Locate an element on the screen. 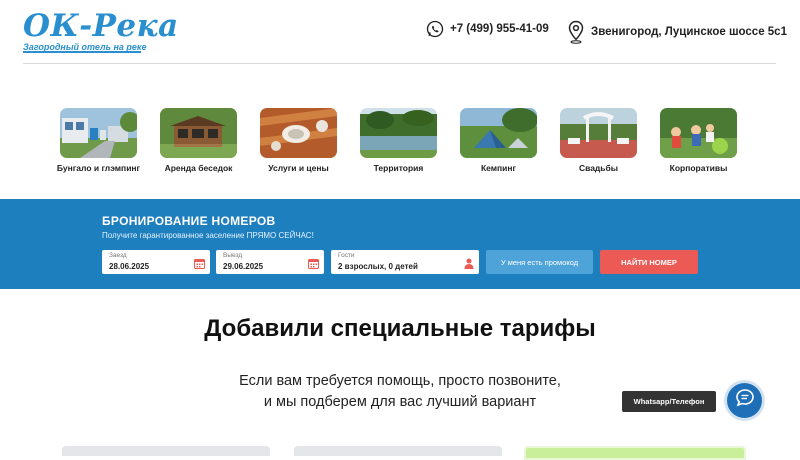  territory-image is located at coordinates (398, 133).